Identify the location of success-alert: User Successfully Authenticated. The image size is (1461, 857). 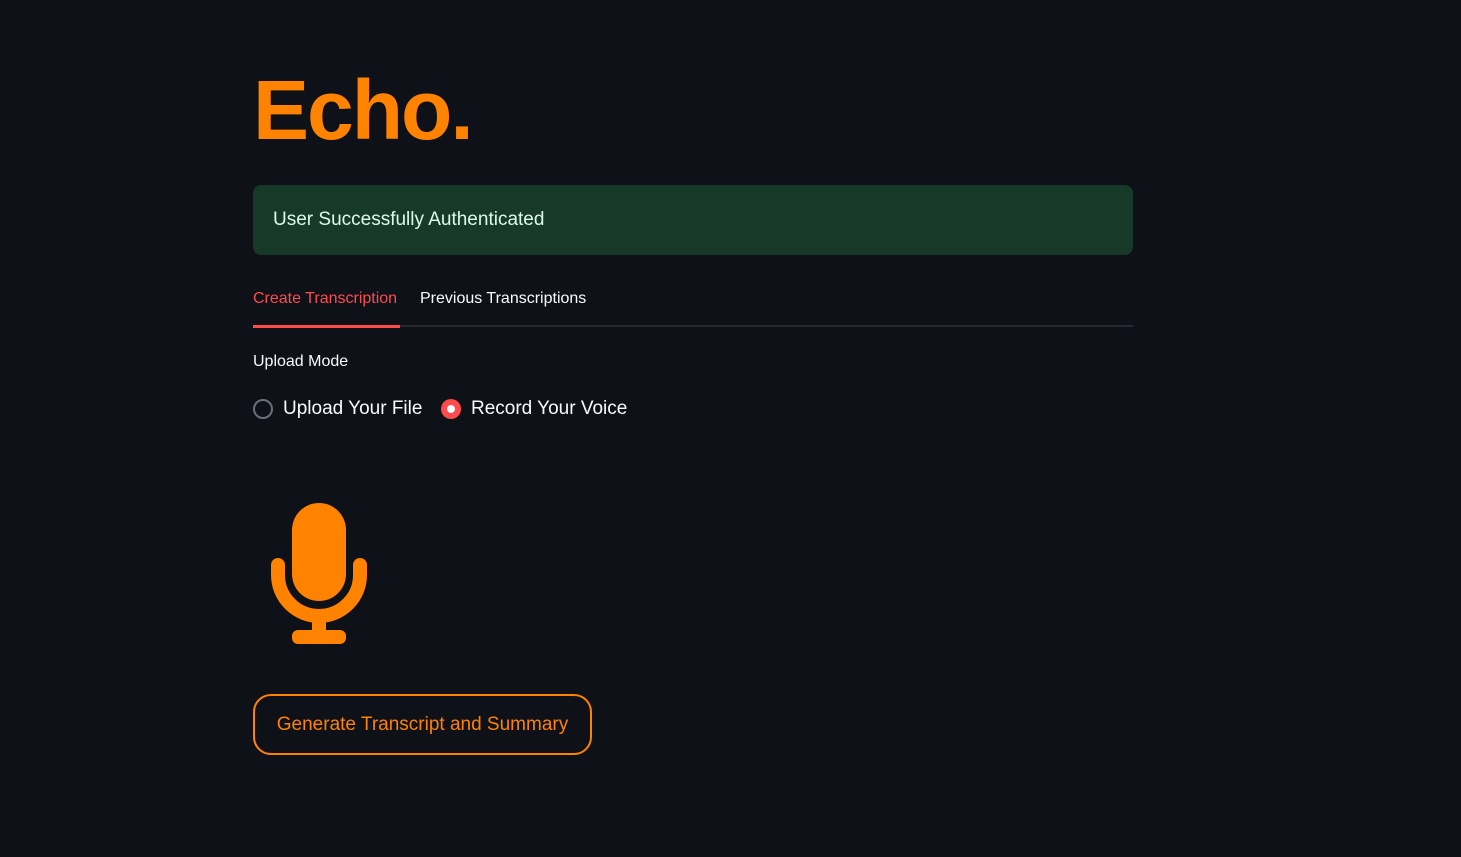
(693, 220).